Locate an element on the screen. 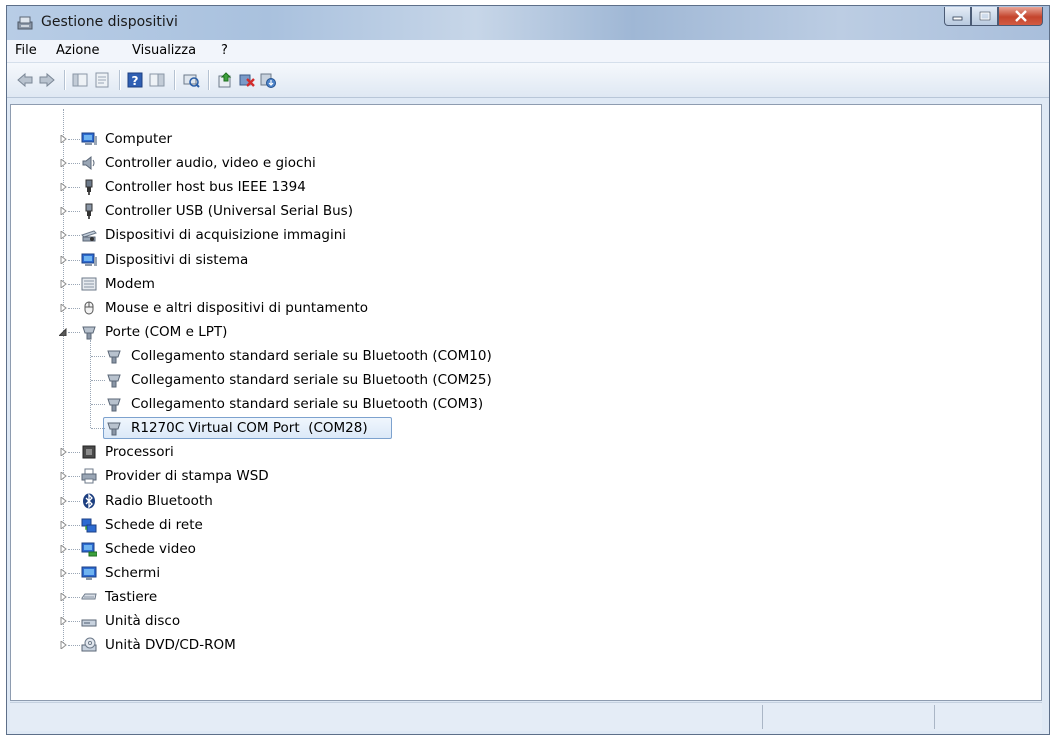 The height and width of the screenshot is (738, 1054). tree-category-row: Radio Bluetooth is located at coordinates (511, 501).